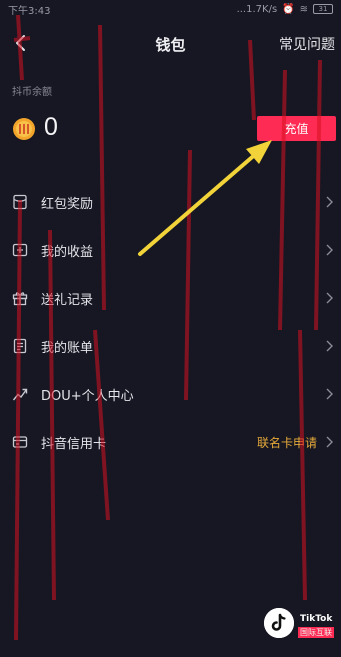  Describe the element at coordinates (279, 623) in the screenshot. I see `tiktok-logo-icon` at that location.